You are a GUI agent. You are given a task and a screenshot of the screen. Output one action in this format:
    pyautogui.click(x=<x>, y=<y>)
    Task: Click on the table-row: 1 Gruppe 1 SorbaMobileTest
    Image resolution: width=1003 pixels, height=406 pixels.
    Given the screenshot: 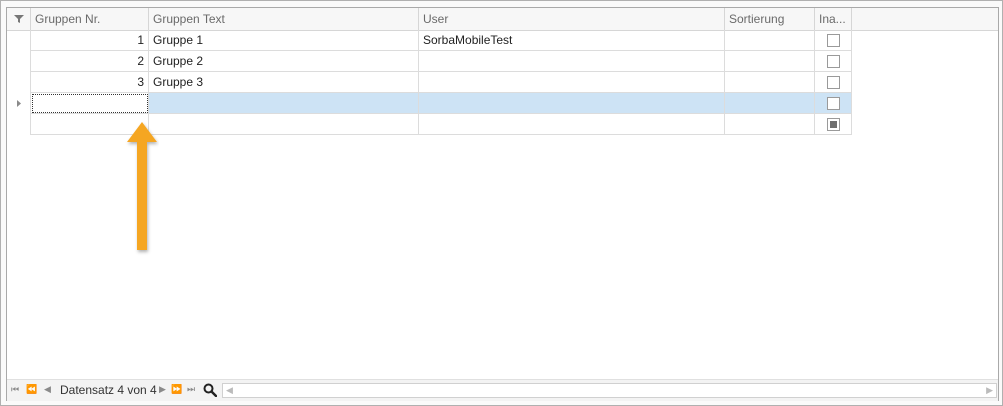 What is the action you would take?
    pyautogui.click(x=429, y=40)
    